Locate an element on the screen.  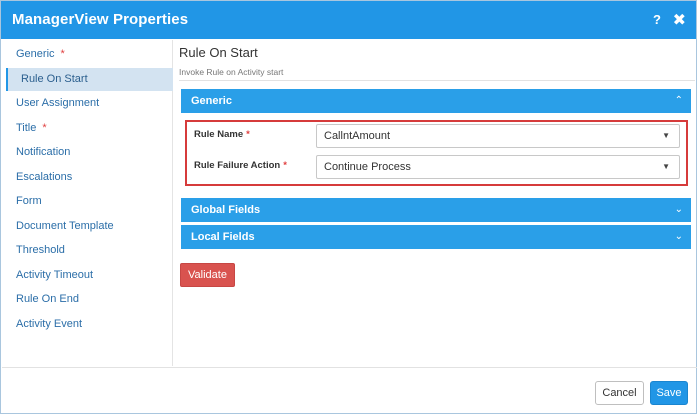
sidebar-item-label: Title is located at coordinates (26, 128).